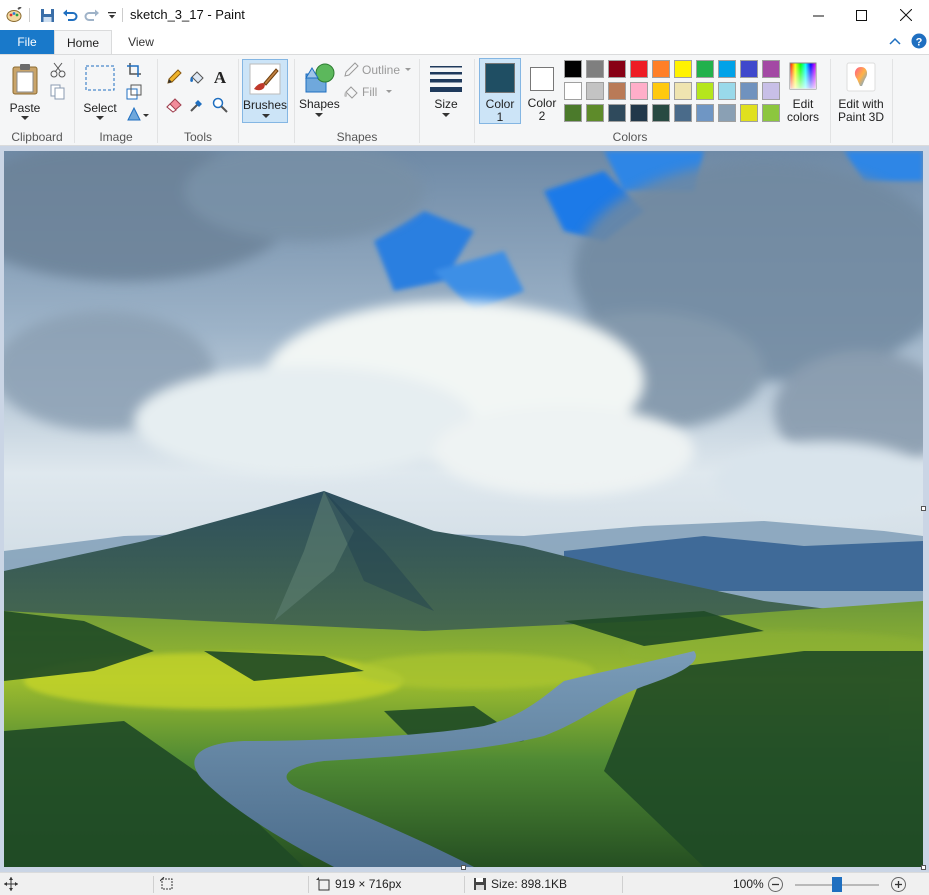 This screenshot has width=929, height=895. Describe the element at coordinates (112, 15) in the screenshot. I see `customize-quick-access-icon` at that location.